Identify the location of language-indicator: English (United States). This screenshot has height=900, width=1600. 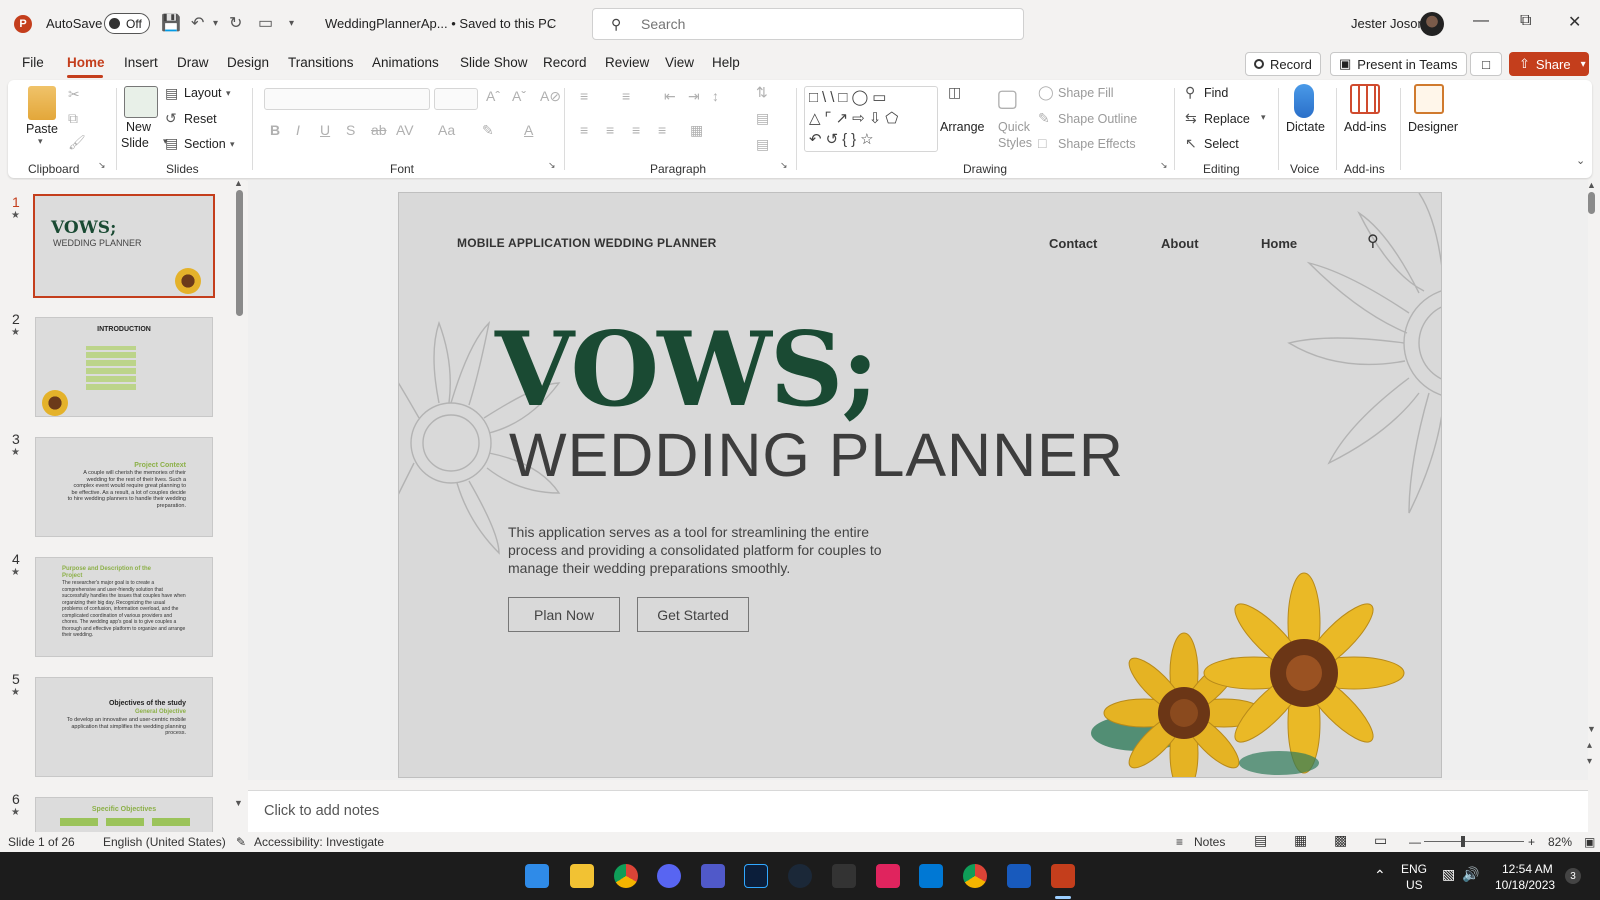
(164, 842).